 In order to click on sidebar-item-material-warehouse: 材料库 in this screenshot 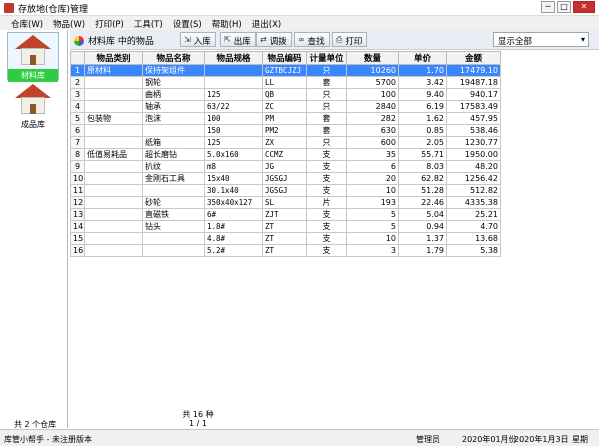, I will do `click(33, 57)`.